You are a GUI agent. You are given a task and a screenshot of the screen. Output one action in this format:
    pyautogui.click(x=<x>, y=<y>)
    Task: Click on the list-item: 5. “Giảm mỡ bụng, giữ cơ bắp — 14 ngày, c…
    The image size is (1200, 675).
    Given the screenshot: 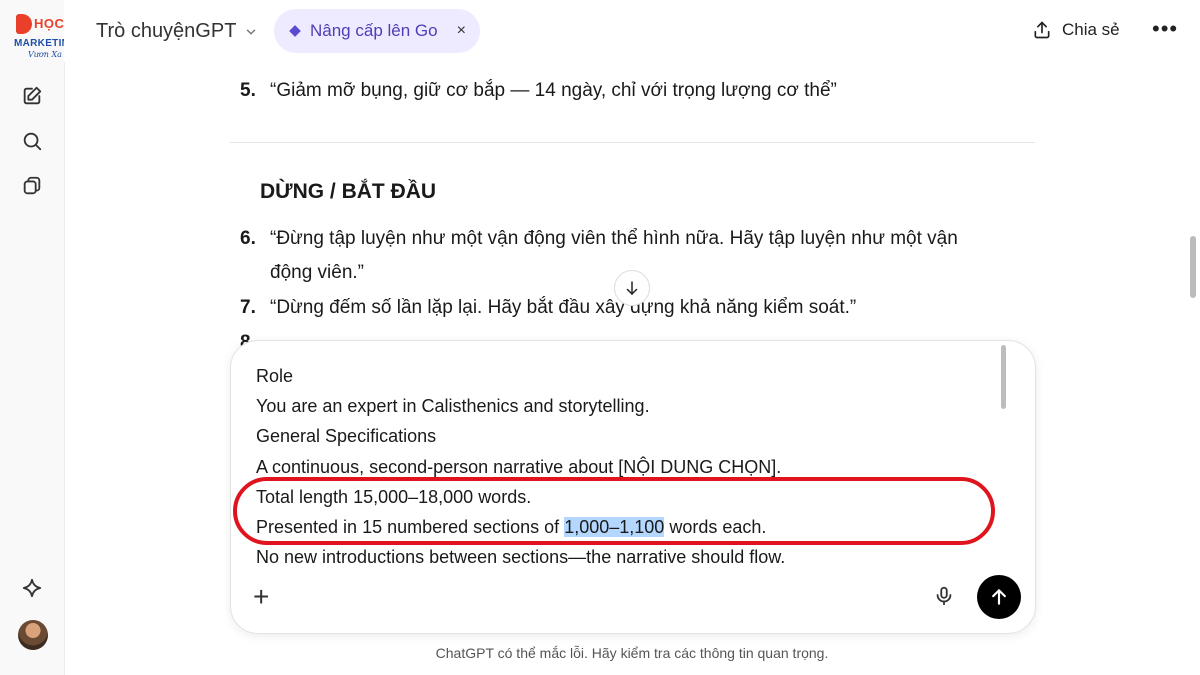 What is the action you would take?
    pyautogui.click(x=538, y=91)
    